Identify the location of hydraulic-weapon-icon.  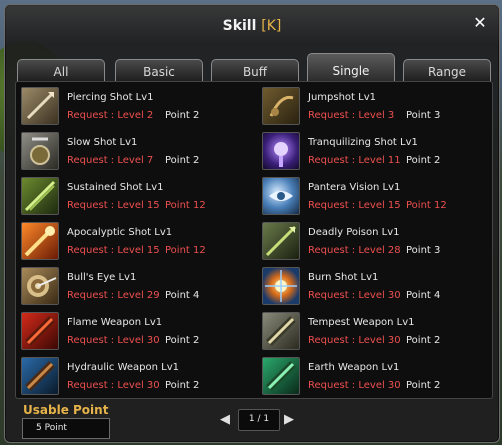
(40, 376).